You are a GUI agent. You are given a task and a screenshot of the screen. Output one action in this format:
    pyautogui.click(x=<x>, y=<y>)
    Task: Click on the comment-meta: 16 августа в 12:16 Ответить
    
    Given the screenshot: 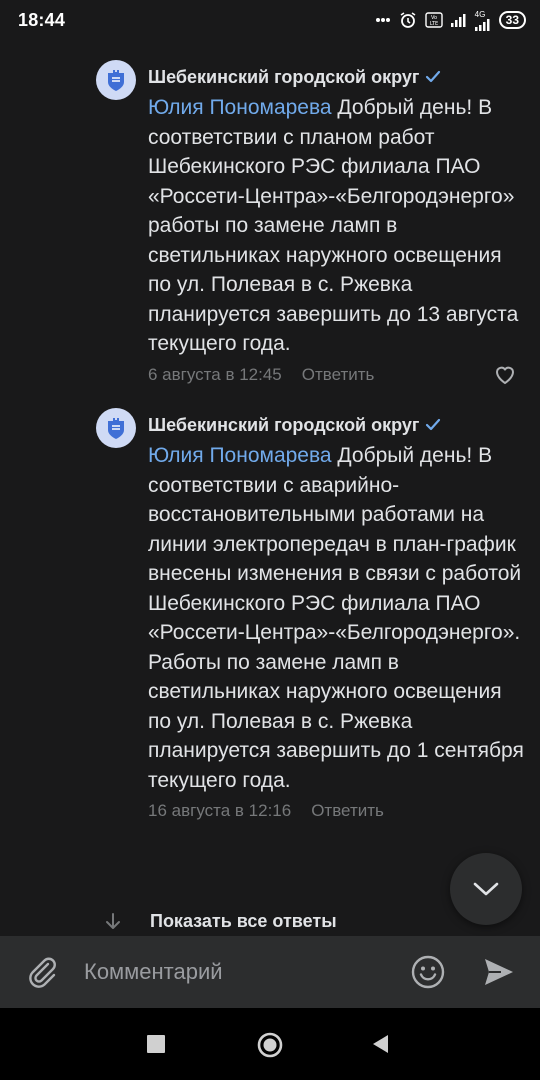 What is the action you would take?
    pyautogui.click(x=338, y=811)
    